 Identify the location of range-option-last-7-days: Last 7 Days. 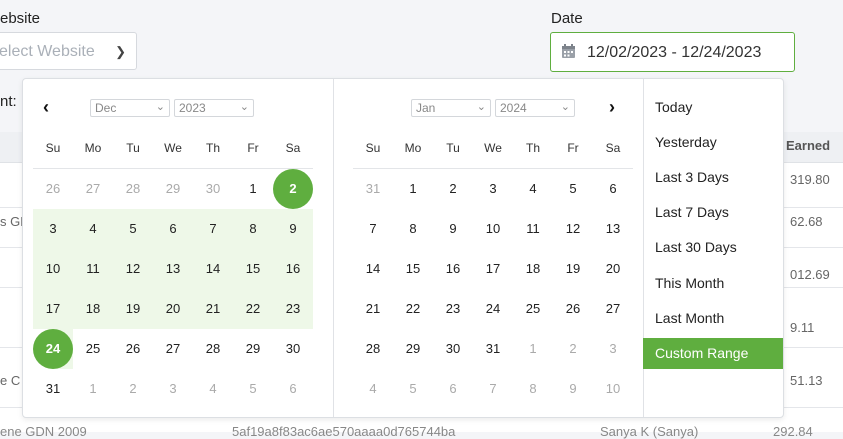
(713, 212).